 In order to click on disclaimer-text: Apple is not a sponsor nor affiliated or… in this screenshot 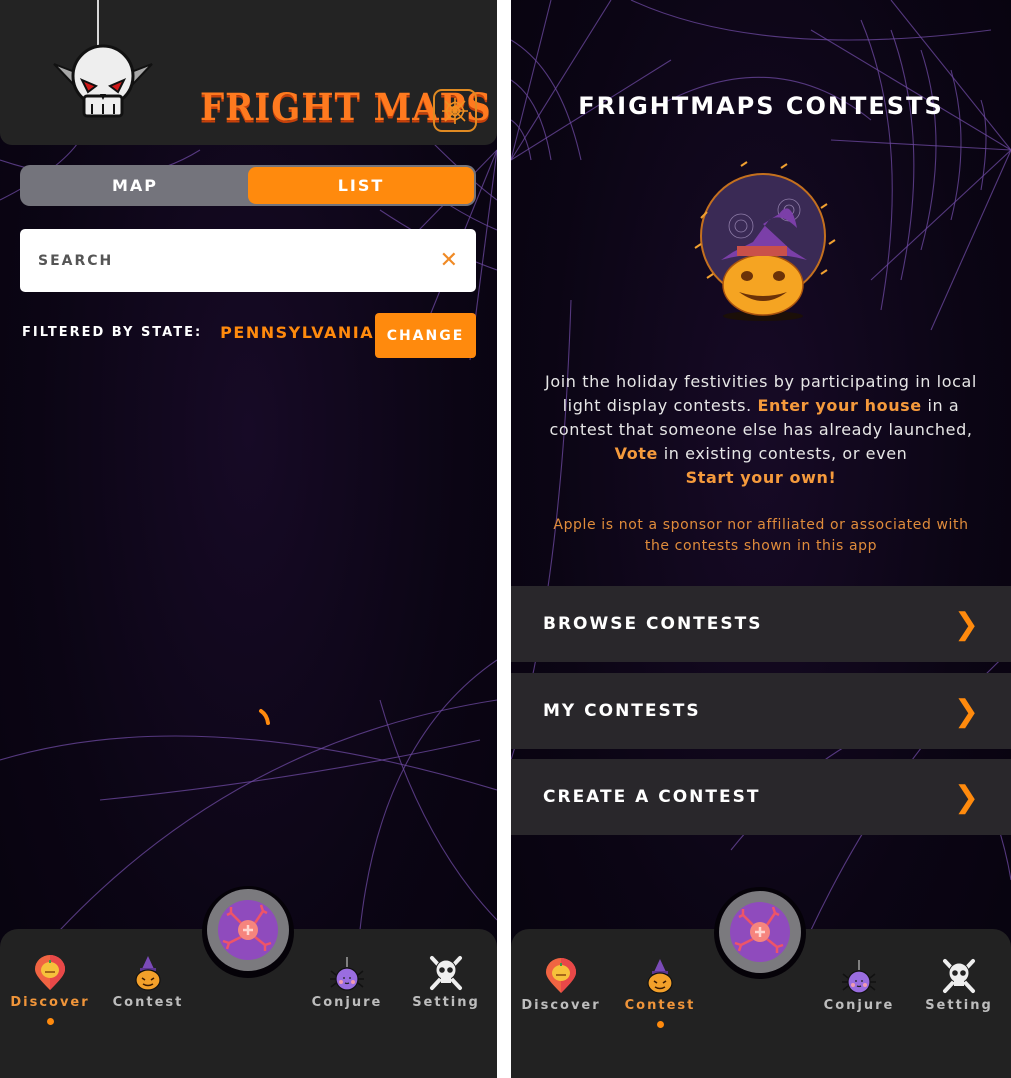, I will do `click(761, 535)`.